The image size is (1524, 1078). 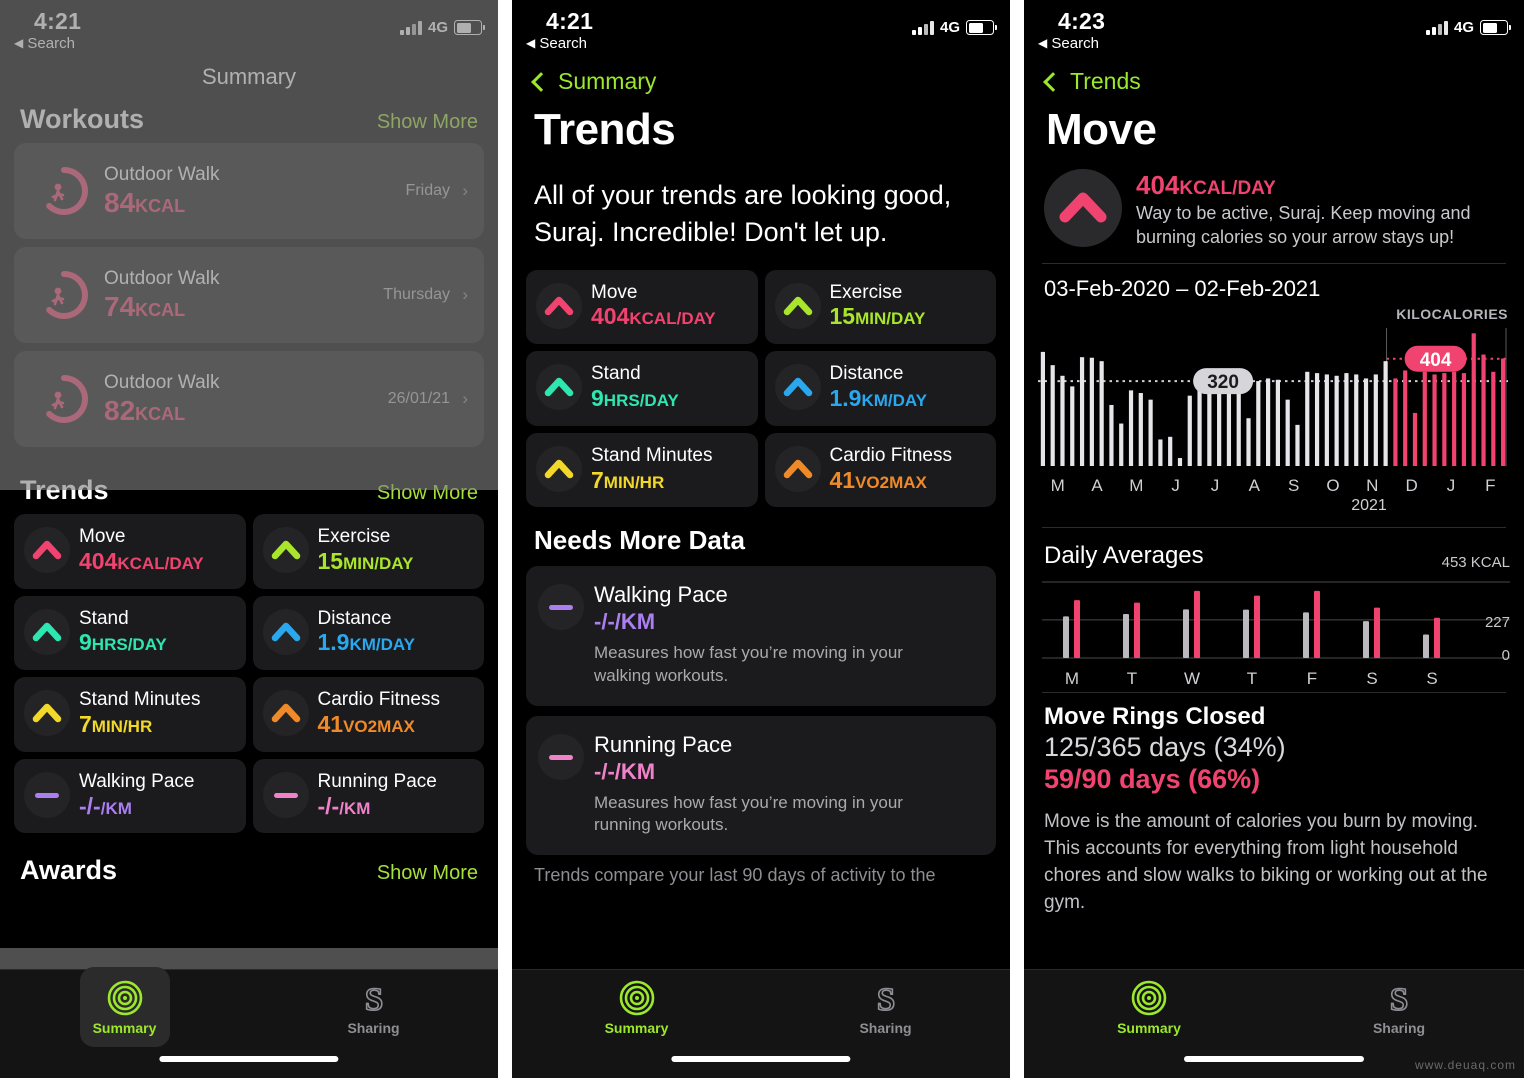 I want to click on axis-tick: F, so click(x=1312, y=679).